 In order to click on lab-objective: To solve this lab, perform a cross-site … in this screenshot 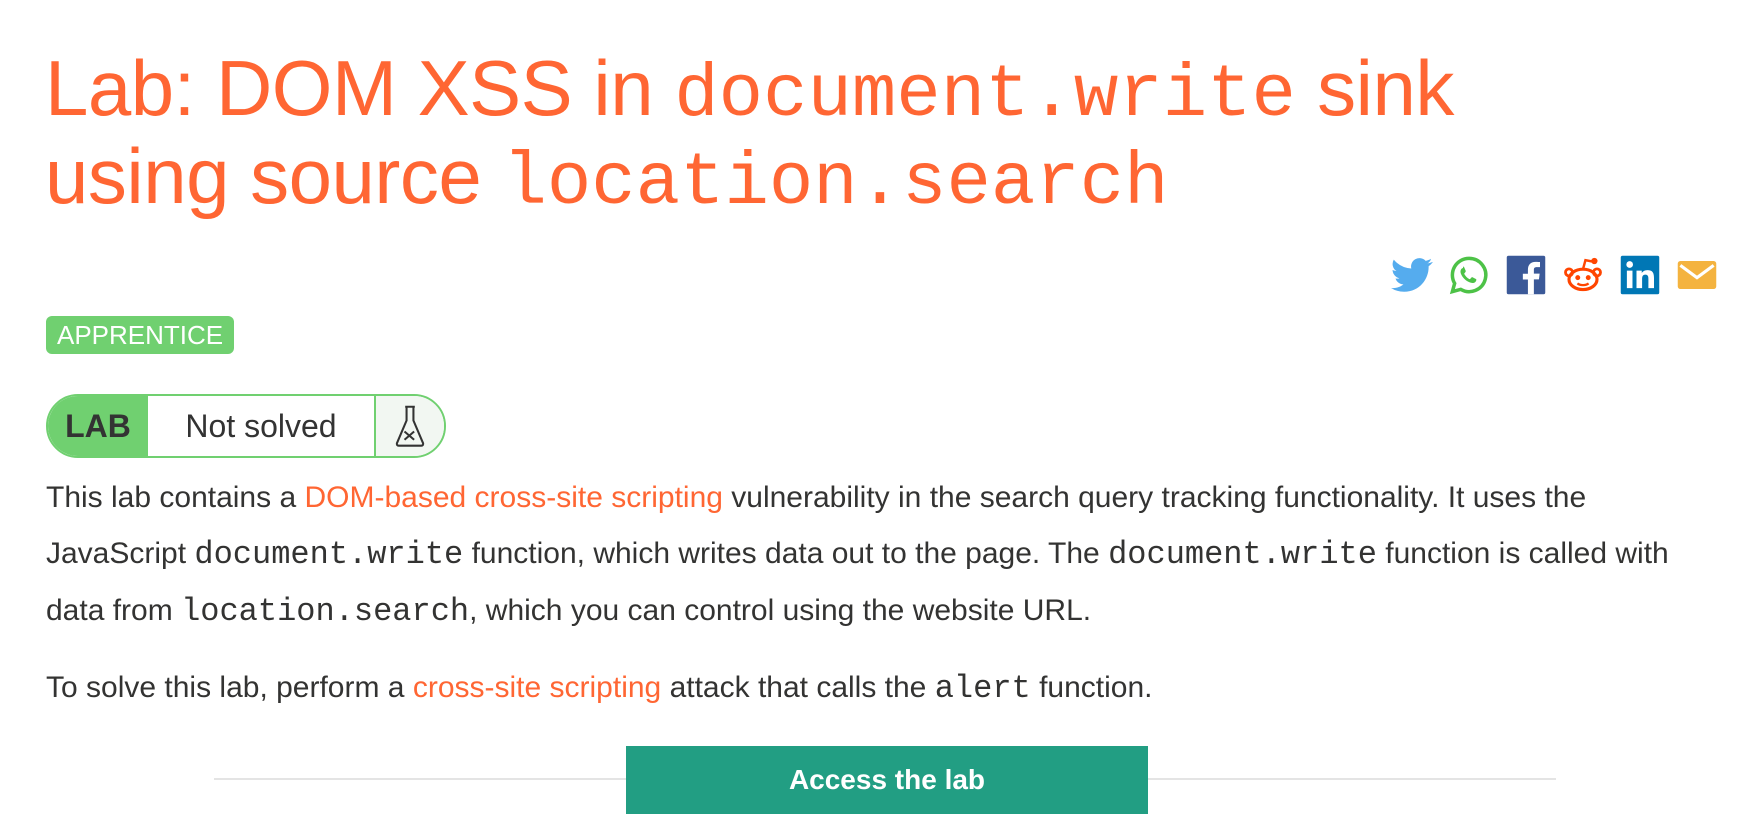, I will do `click(886, 688)`.